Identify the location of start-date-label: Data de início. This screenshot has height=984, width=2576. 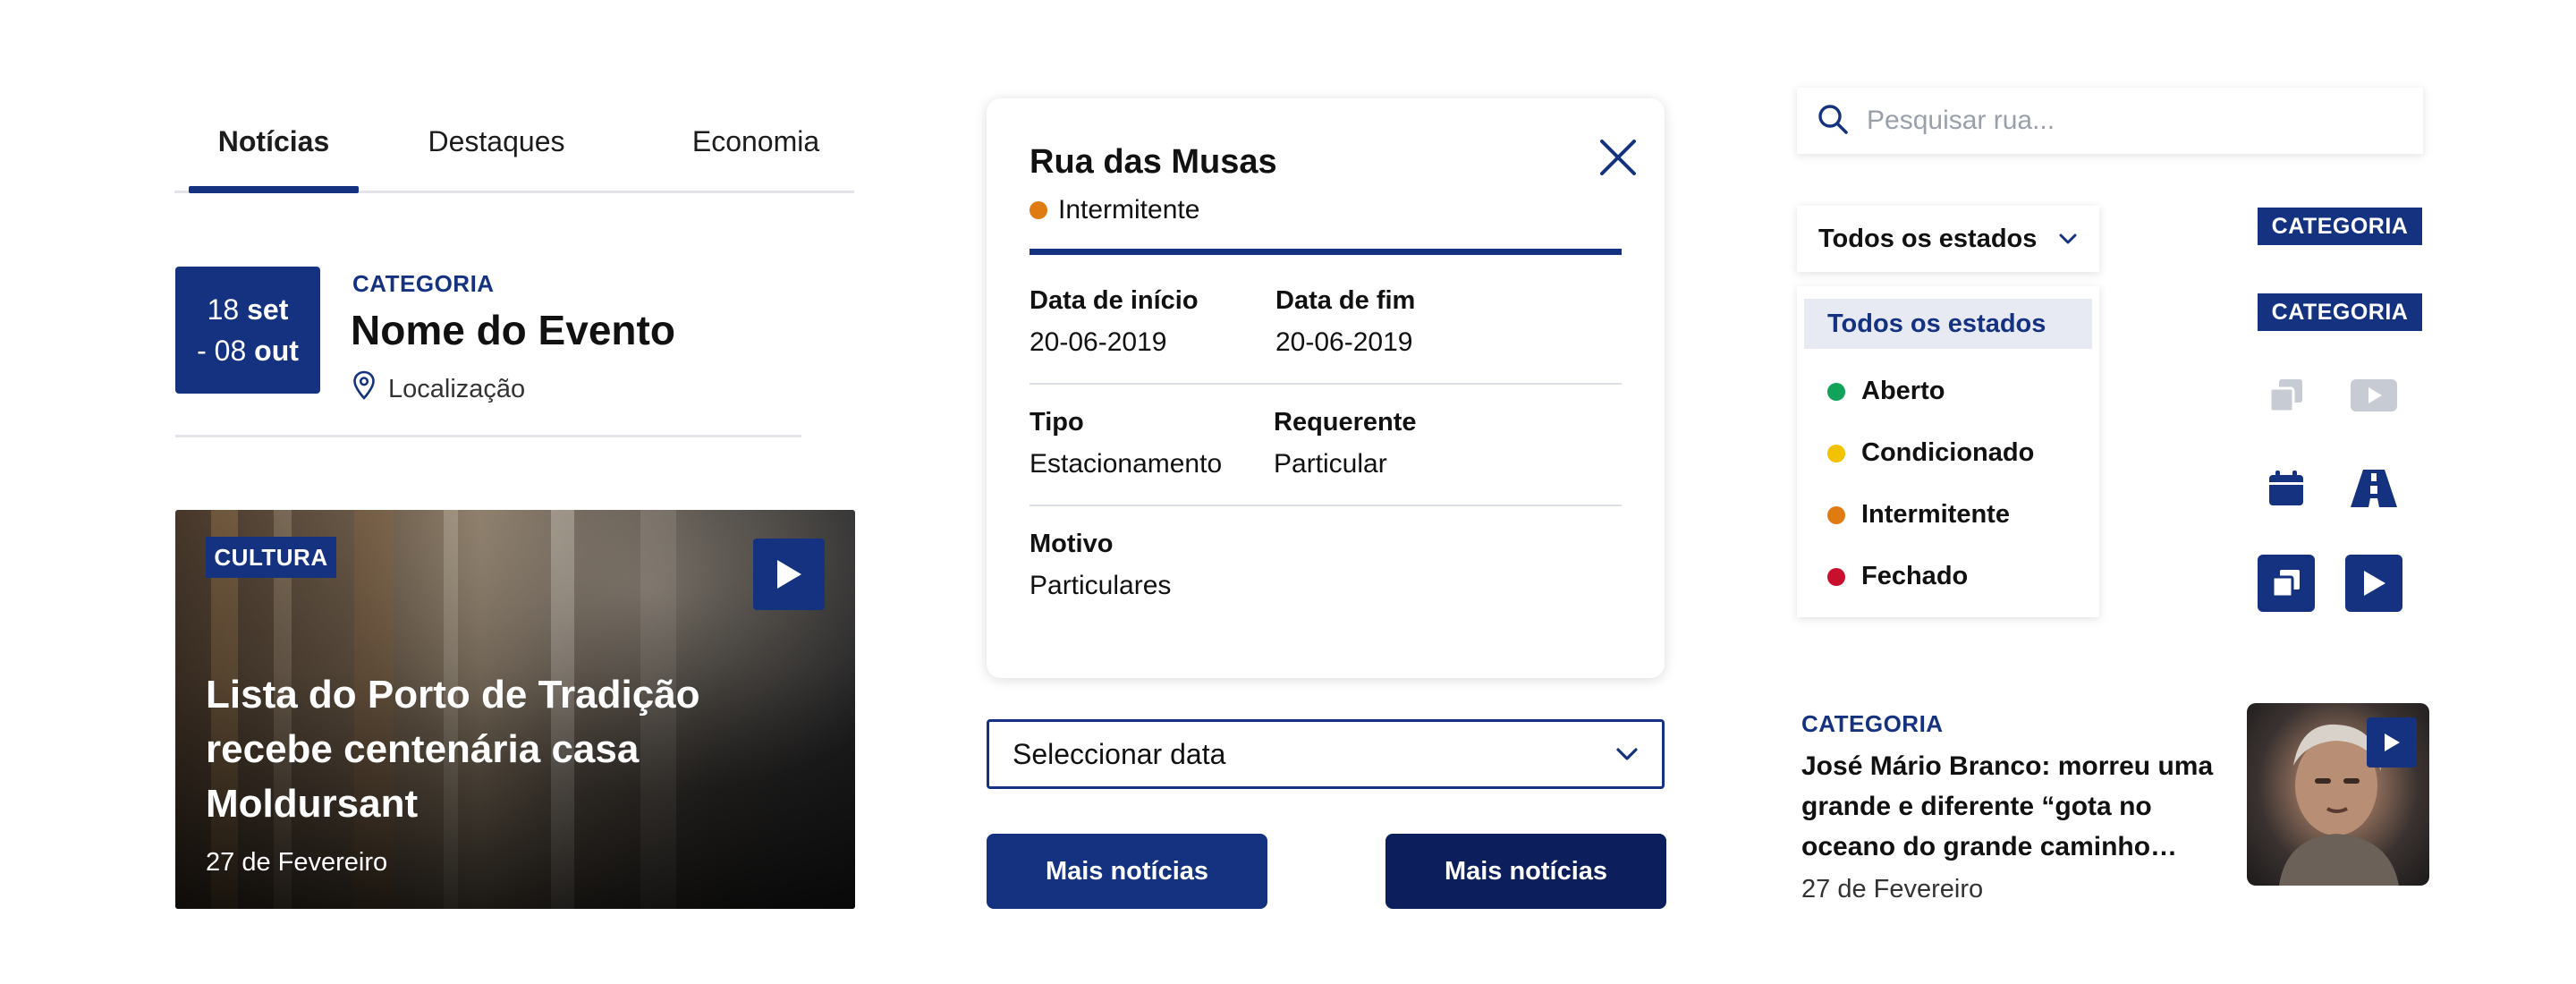
(1114, 300).